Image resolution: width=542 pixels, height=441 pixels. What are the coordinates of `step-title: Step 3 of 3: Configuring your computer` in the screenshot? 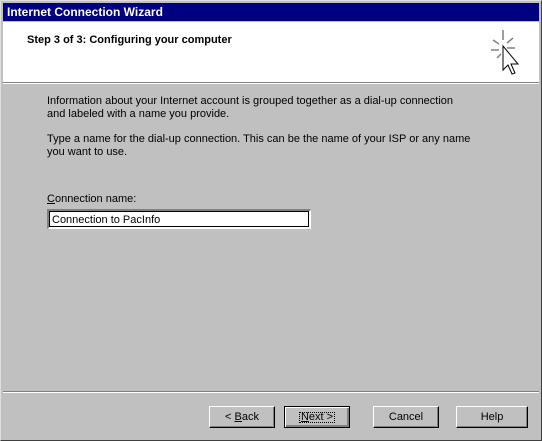 It's located at (129, 40).